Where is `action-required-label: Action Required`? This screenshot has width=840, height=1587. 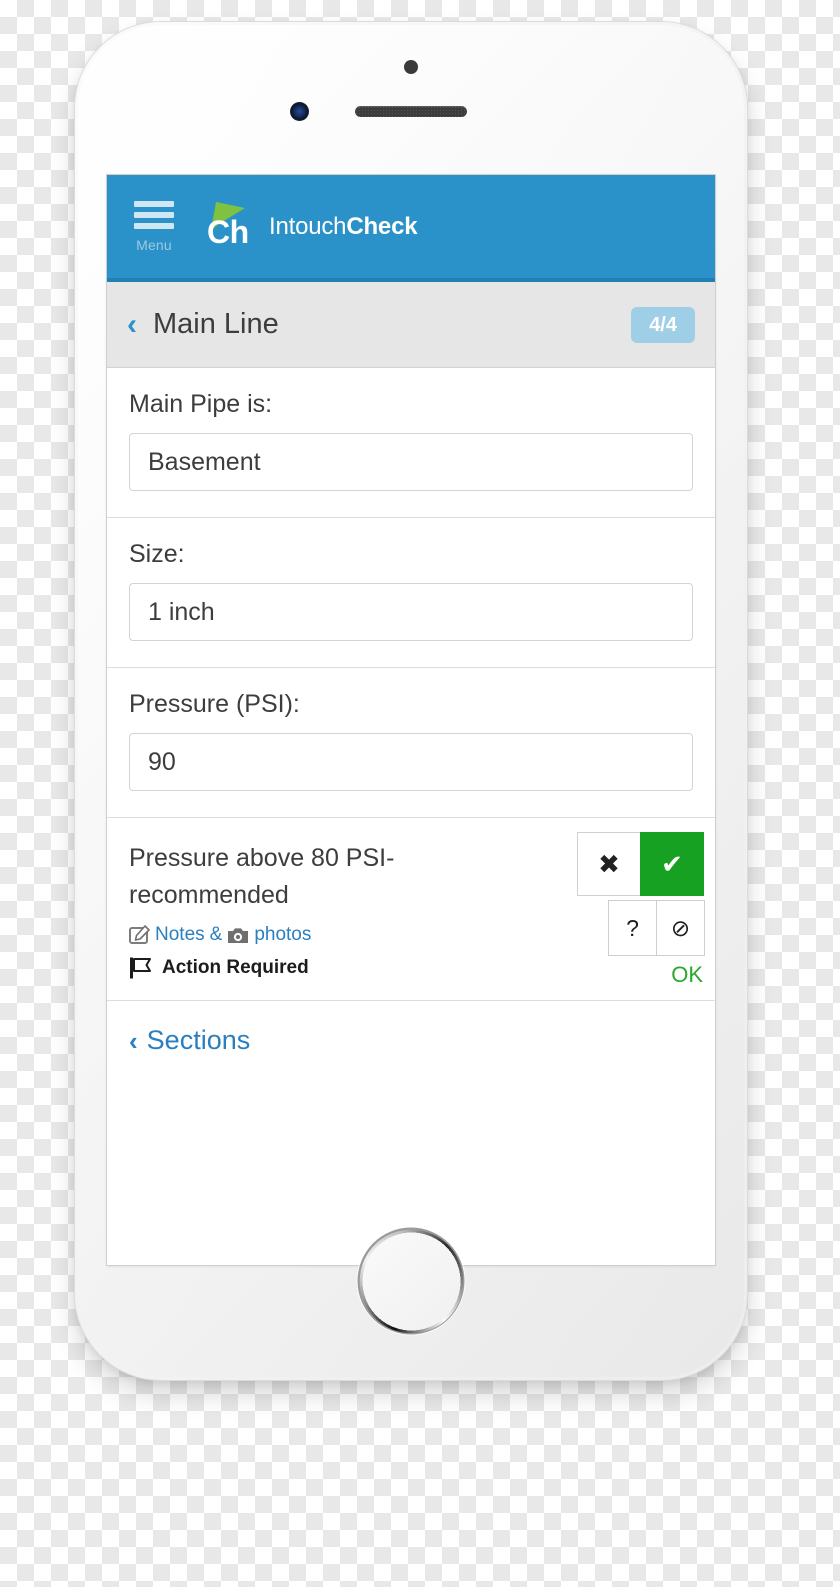
action-required-label: Action Required is located at coordinates (235, 967).